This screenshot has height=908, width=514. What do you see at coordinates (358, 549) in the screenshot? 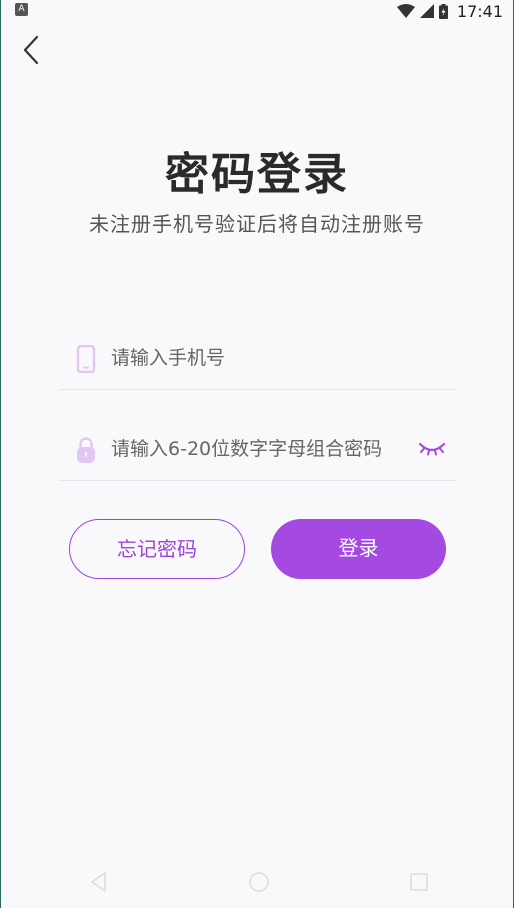
I see `login-button: 登录` at bounding box center [358, 549].